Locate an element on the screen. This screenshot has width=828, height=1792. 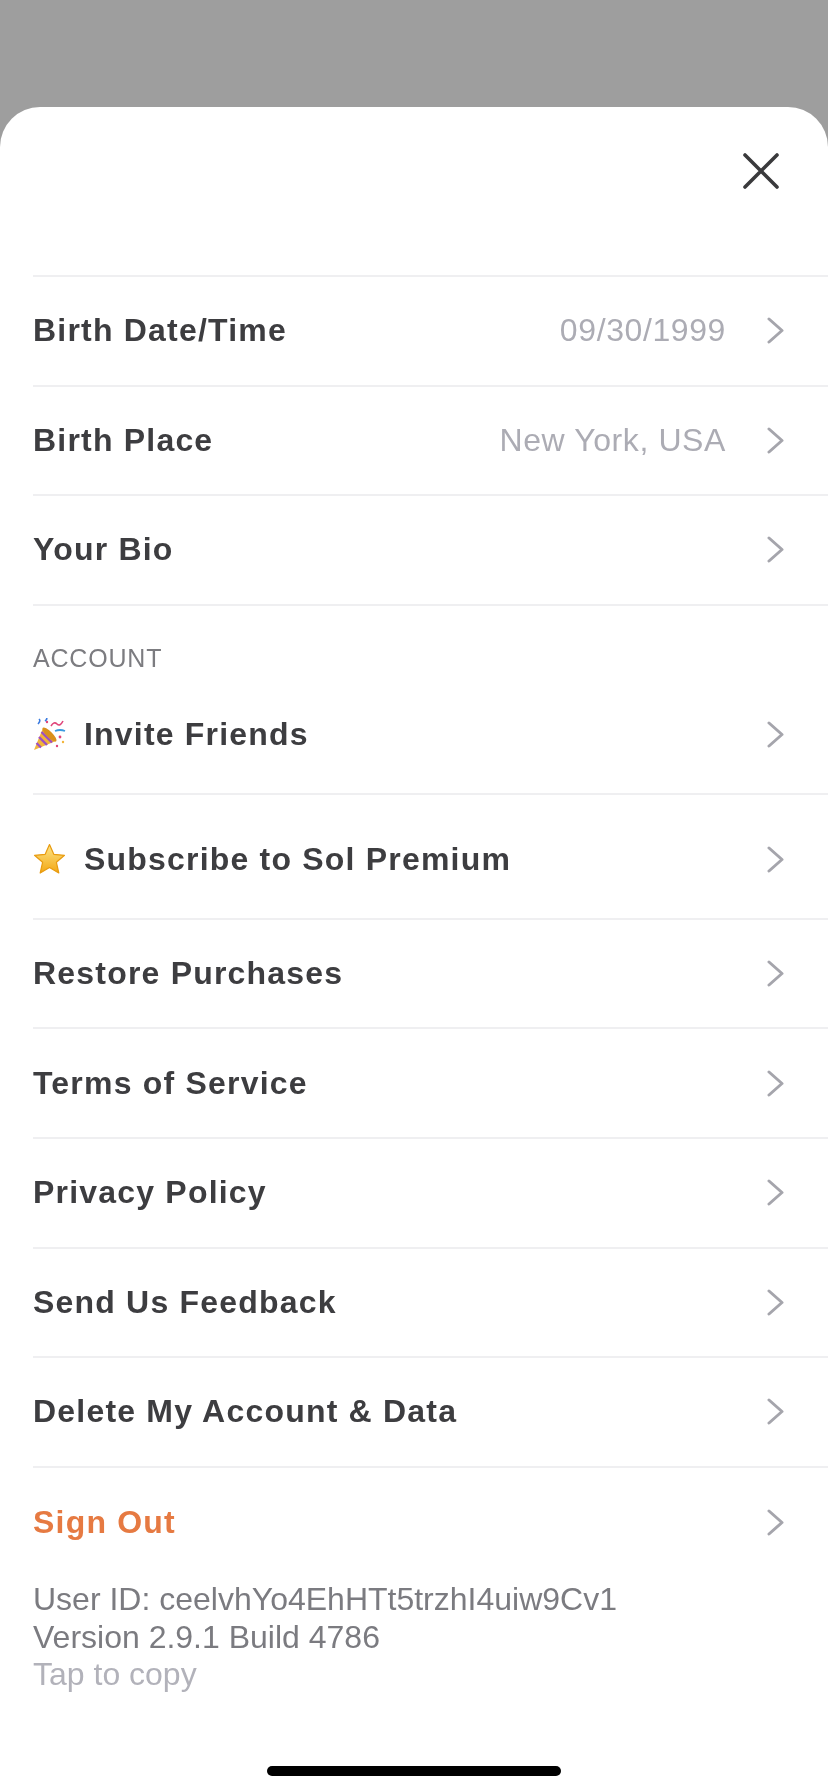
version-text: Version 2.9.1 Build 4786 is located at coordinates (207, 1637).